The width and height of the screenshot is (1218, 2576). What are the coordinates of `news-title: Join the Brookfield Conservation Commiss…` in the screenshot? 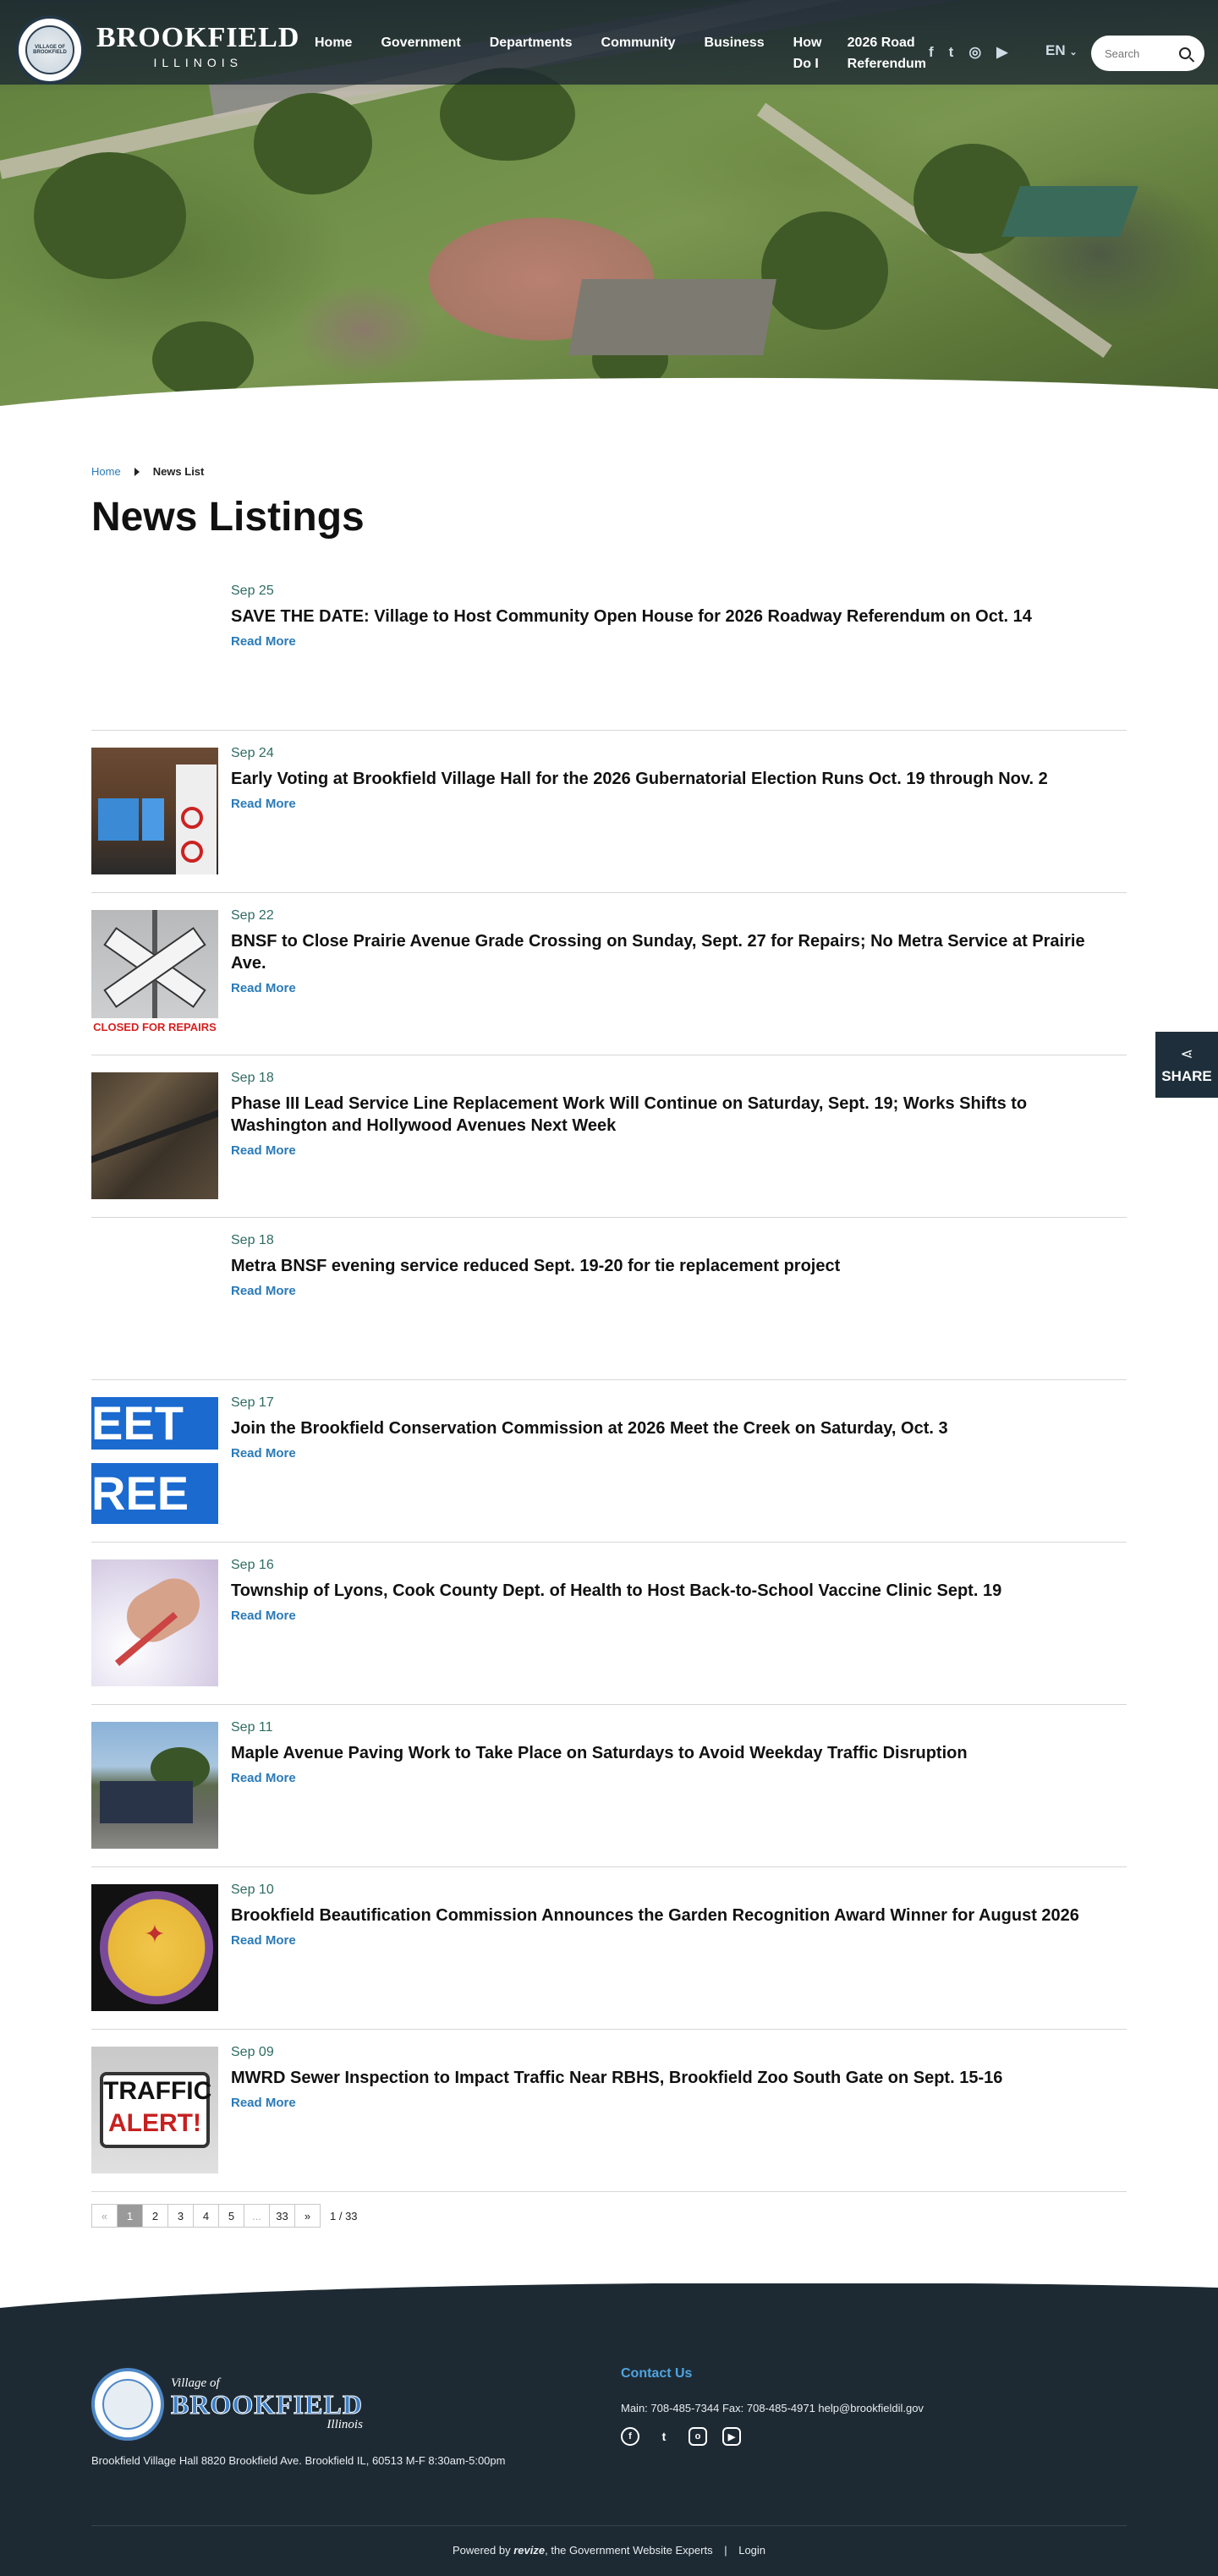 It's located at (675, 1428).